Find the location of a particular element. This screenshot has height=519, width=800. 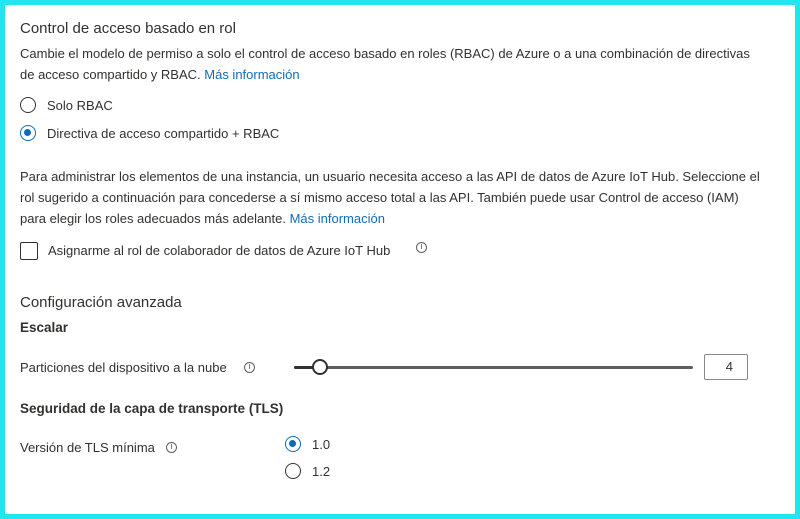

partitions-label: Particiones del dispositivo a la nube is located at coordinates (123, 367).